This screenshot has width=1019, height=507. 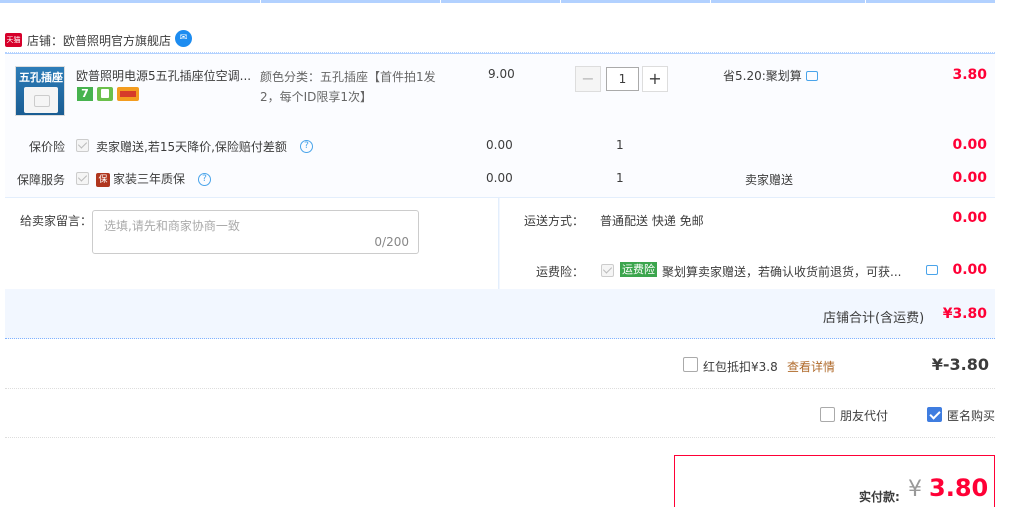 I want to click on insurance-checkbox, so click(x=607, y=270).